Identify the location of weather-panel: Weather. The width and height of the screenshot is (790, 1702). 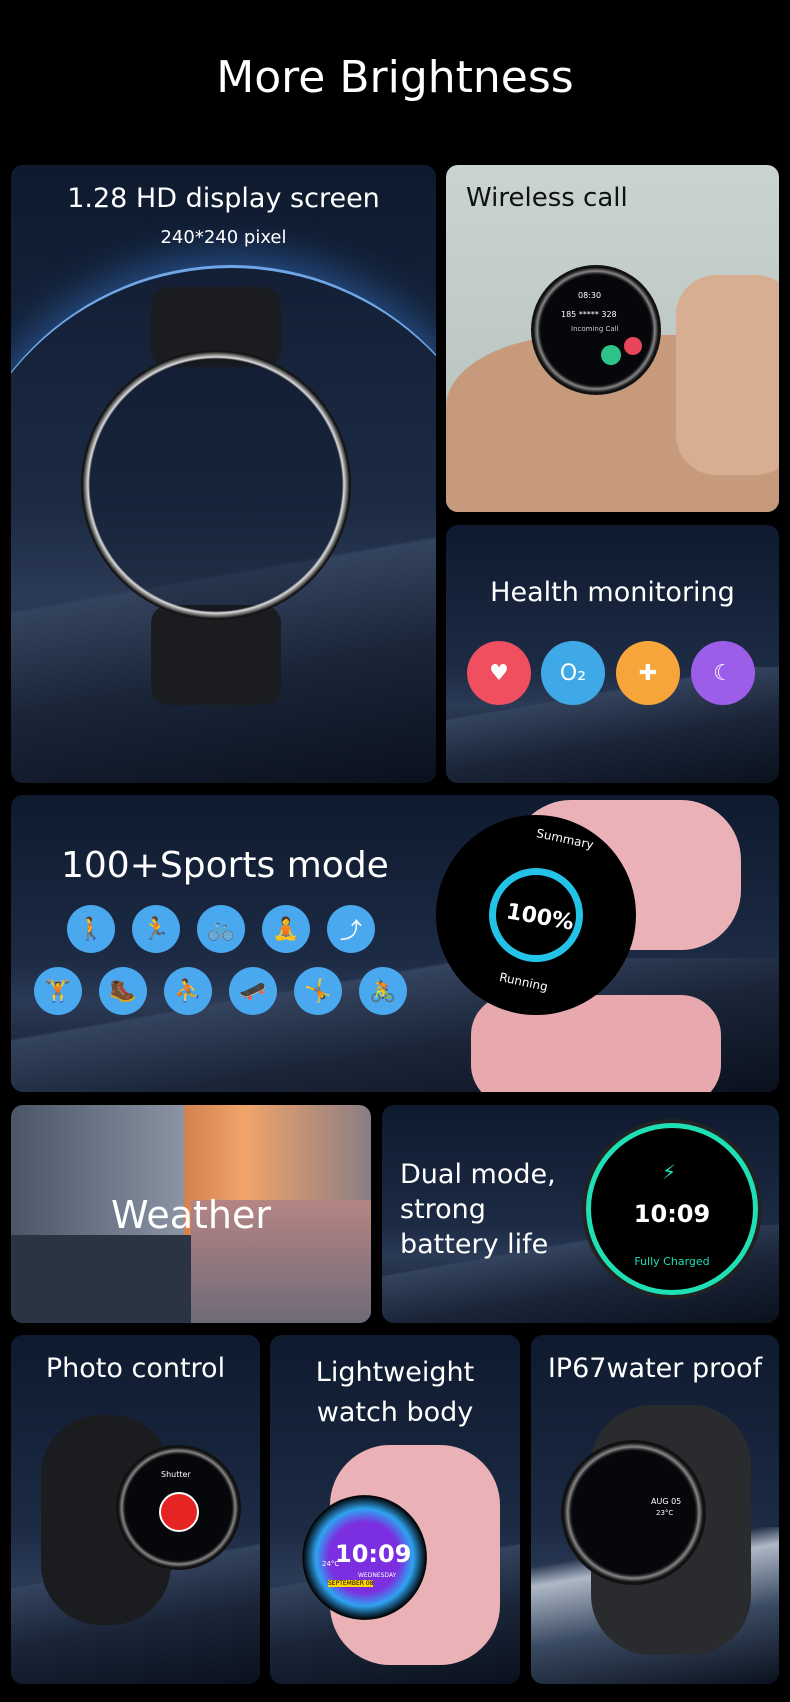
(191, 1214).